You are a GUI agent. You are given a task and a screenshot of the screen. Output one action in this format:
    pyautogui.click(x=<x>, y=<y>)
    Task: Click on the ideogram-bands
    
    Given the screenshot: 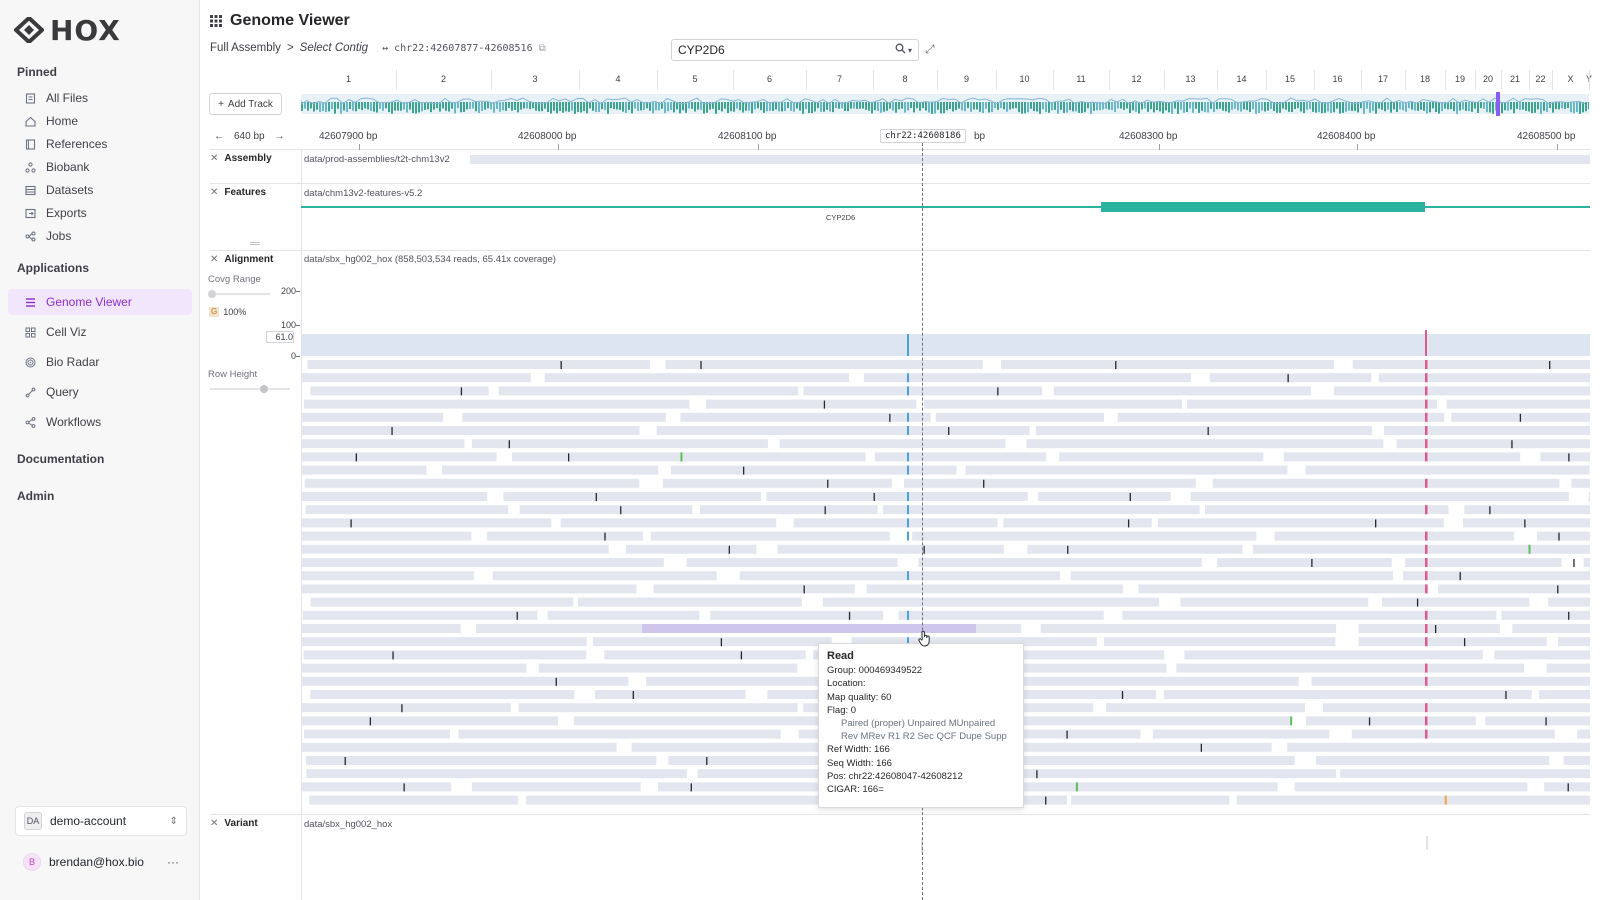 What is the action you would take?
    pyautogui.click(x=945, y=104)
    